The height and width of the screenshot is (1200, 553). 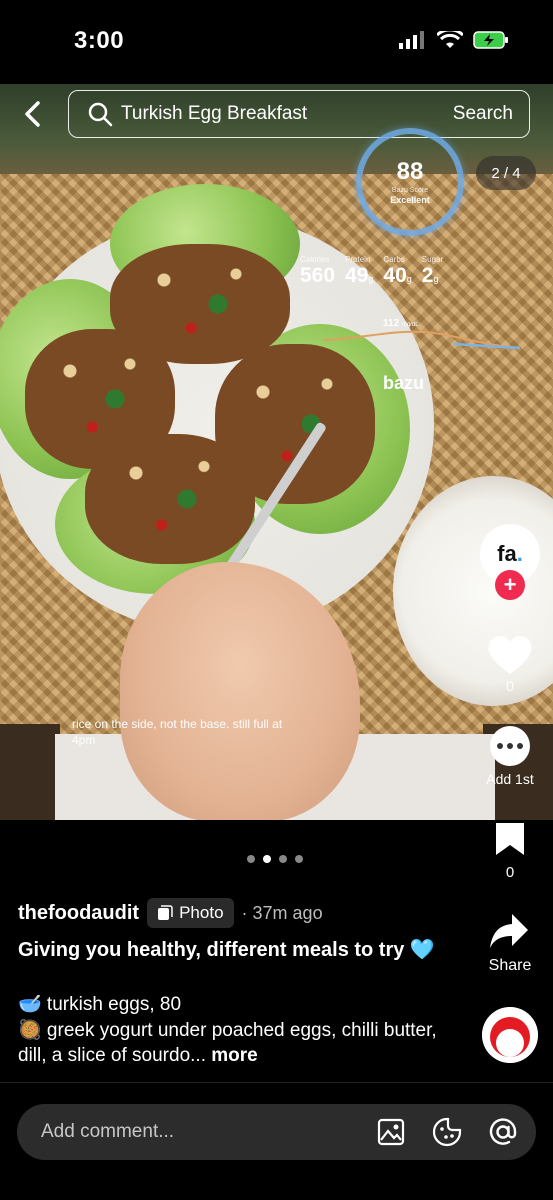 I want to click on macro-value: 2g, so click(x=432, y=275).